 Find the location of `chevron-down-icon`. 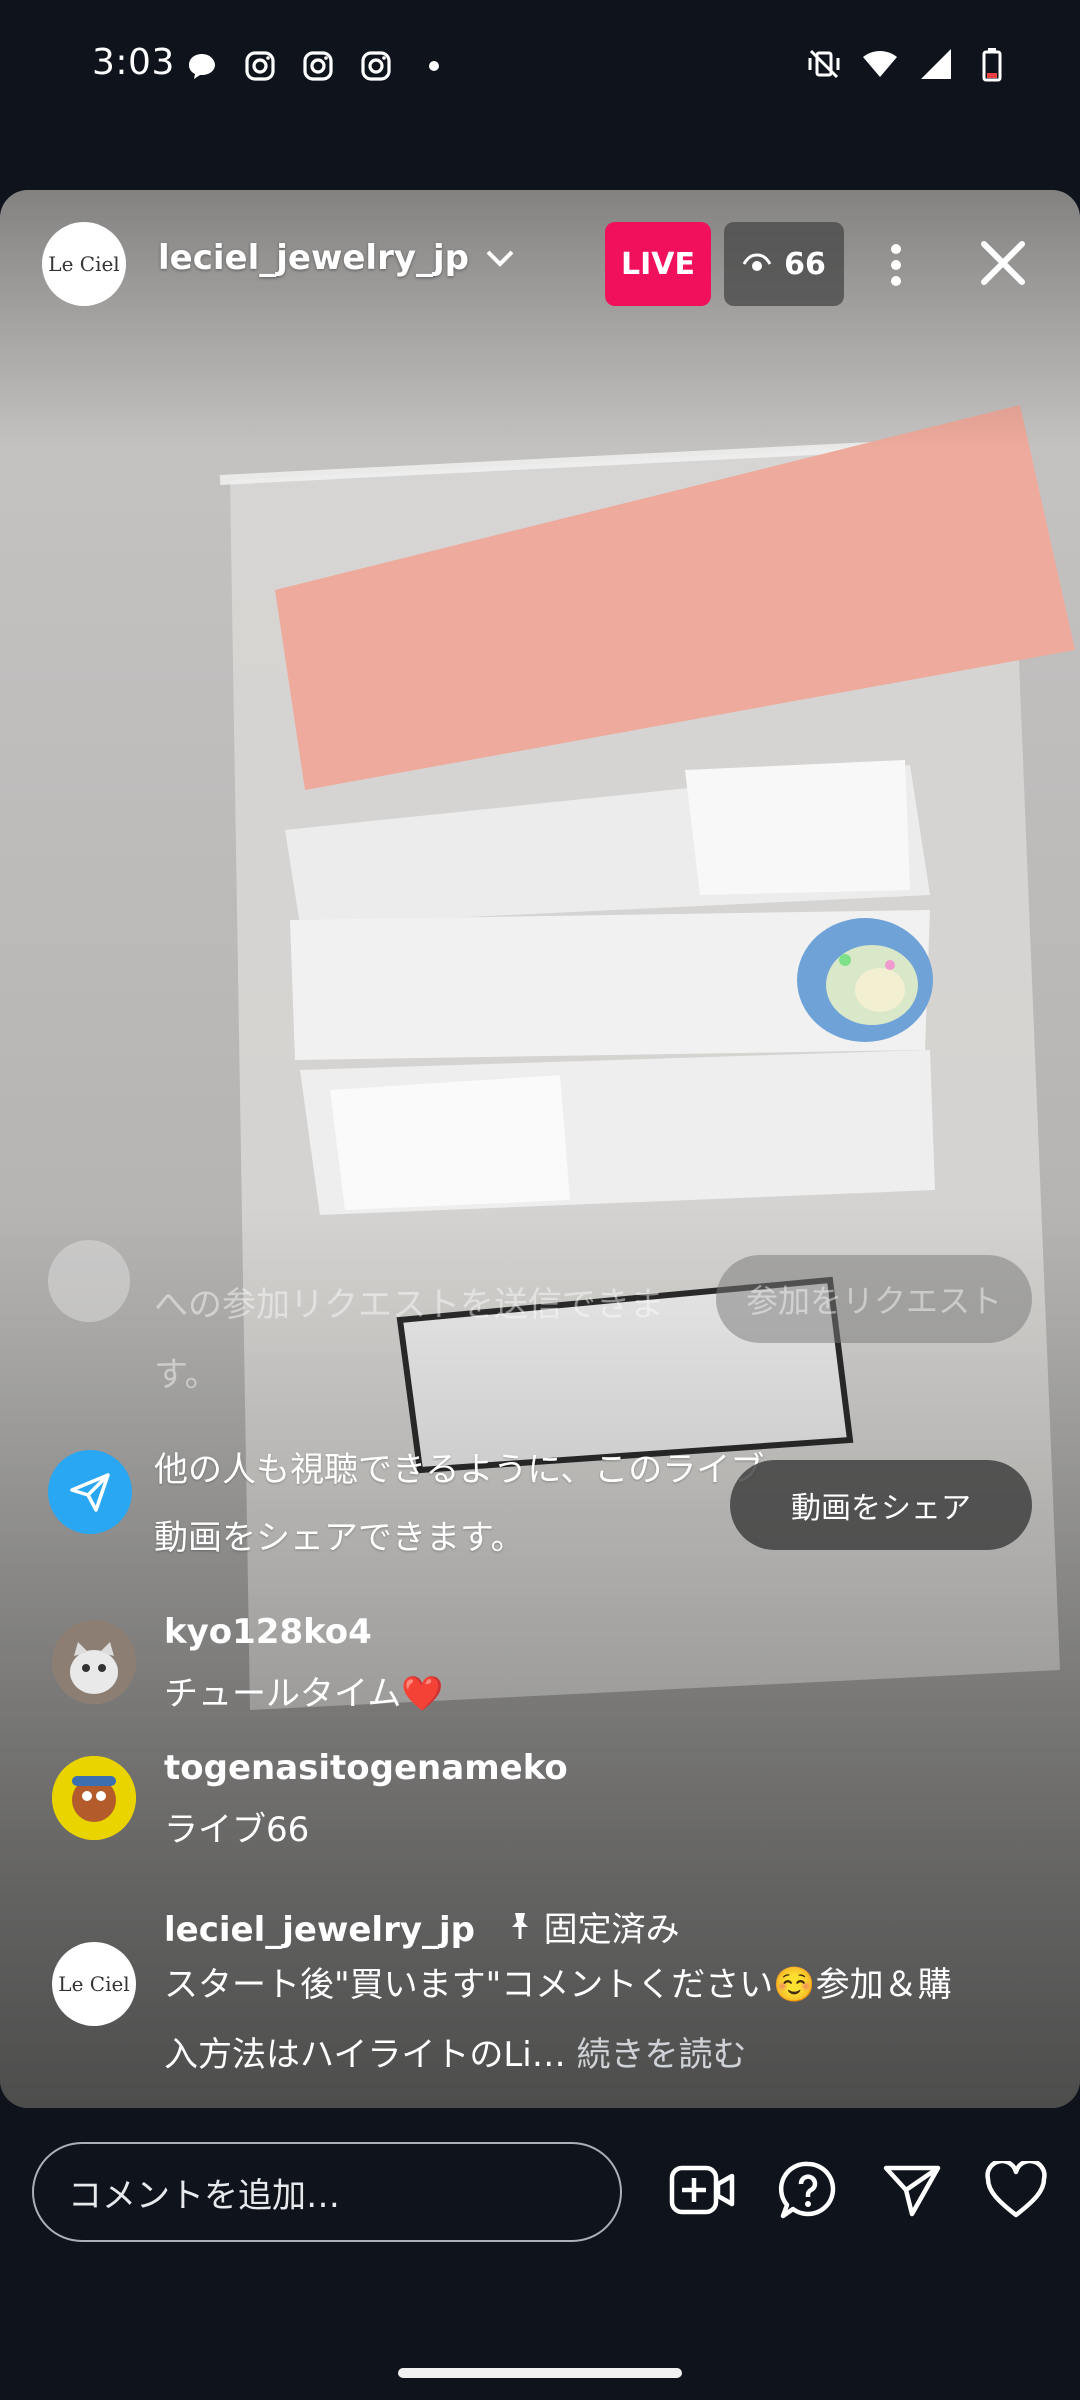

chevron-down-icon is located at coordinates (500, 258).